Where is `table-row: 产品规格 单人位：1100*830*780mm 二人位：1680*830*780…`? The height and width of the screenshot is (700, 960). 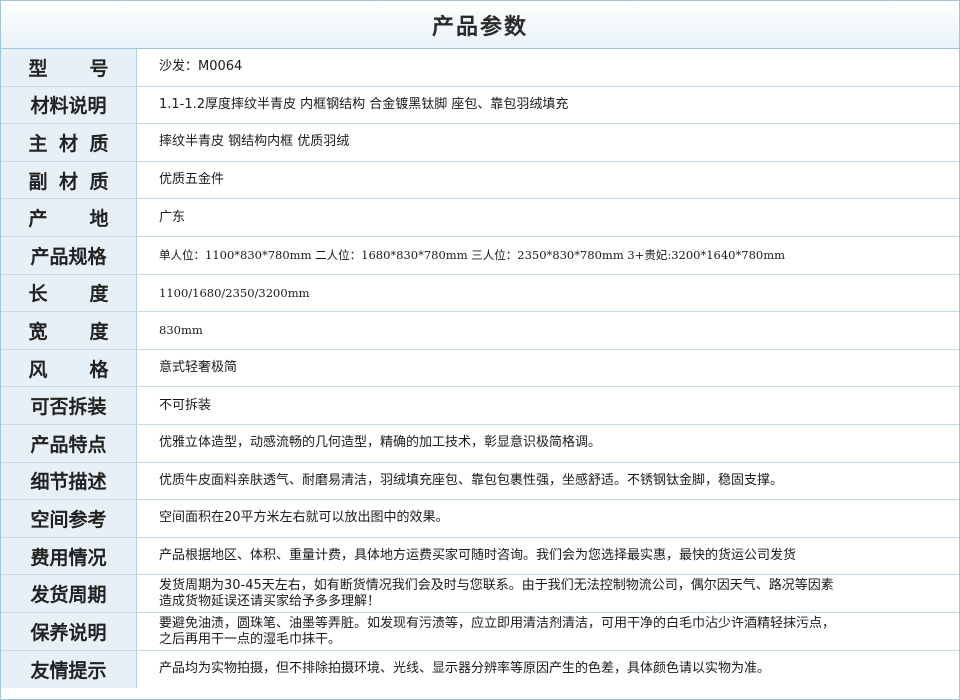 table-row: 产品规格 单人位：1100*830*780mm 二人位：1680*830*780… is located at coordinates (480, 255).